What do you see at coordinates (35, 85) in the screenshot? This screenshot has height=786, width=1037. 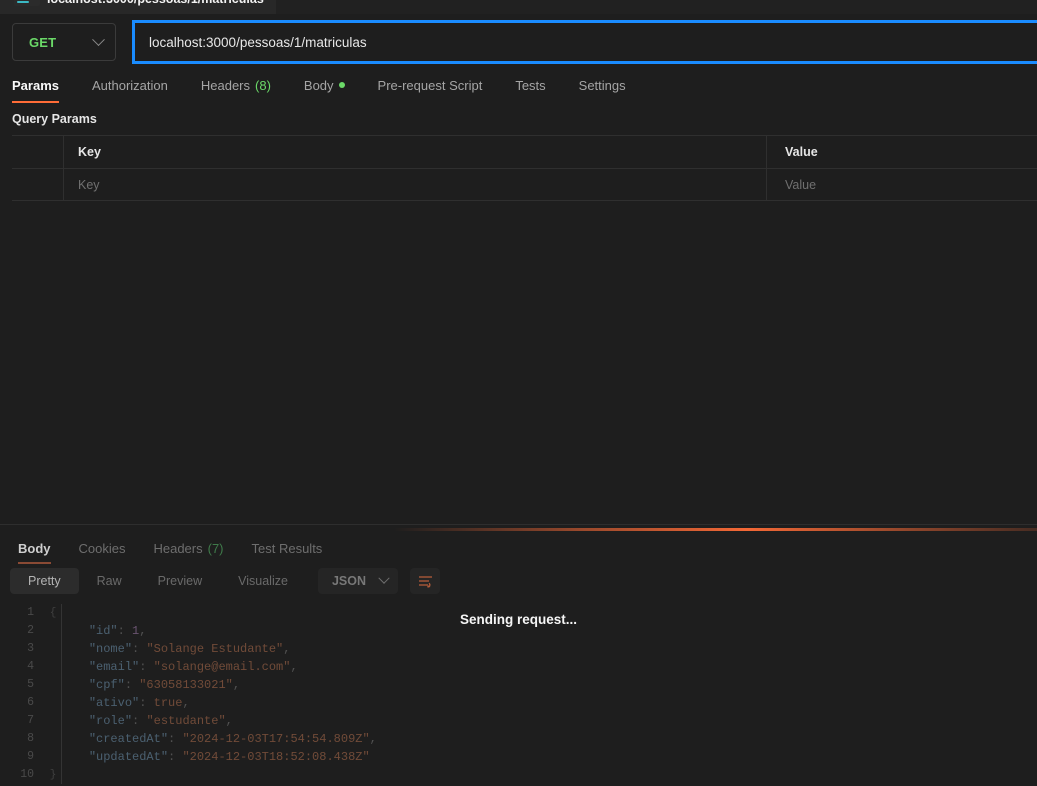 I see `tab-params-label: Params` at bounding box center [35, 85].